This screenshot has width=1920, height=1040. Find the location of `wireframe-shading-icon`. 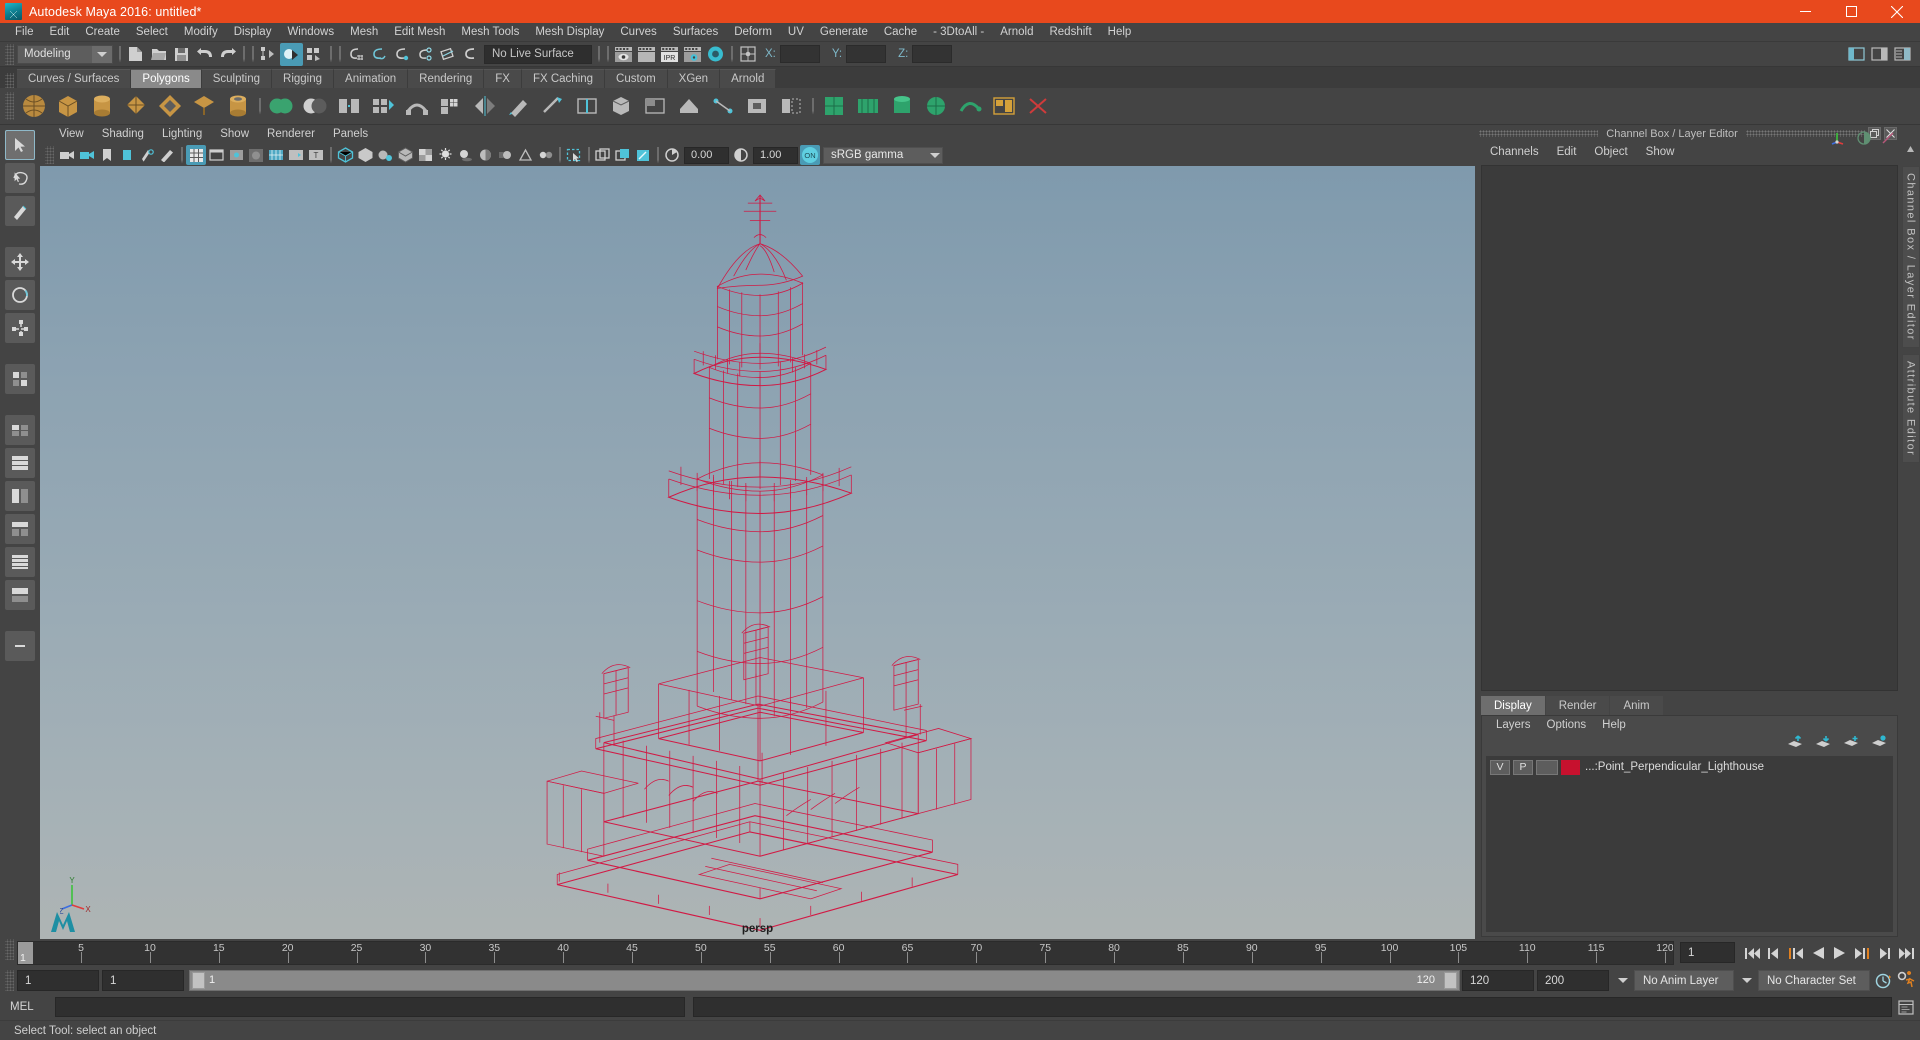

wireframe-shading-icon is located at coordinates (345, 155).